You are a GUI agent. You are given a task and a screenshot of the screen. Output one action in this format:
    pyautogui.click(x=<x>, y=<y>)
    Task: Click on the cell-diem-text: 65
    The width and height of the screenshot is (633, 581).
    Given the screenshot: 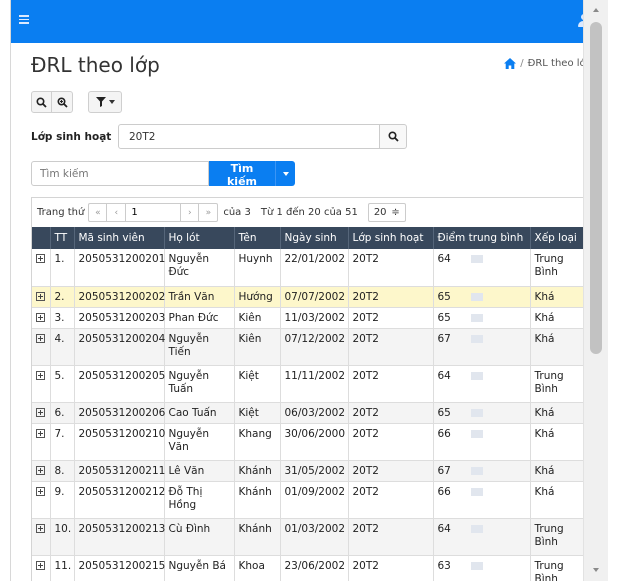 What is the action you would take?
    pyautogui.click(x=444, y=317)
    